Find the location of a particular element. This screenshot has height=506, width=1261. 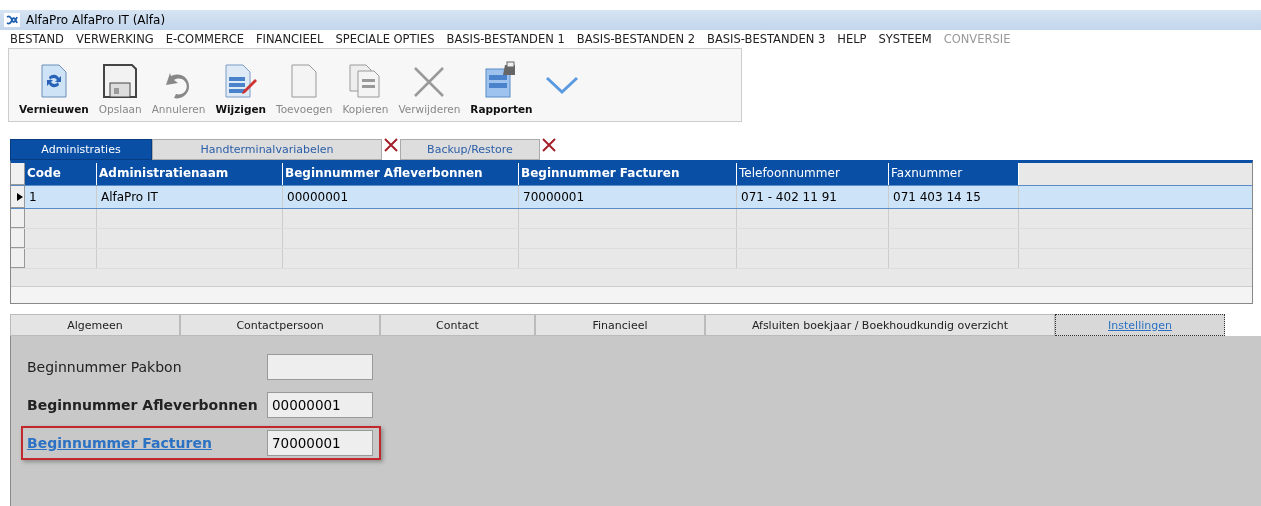

window-title: AlfaPro AlfaPro IT (Alfa) is located at coordinates (96, 20).